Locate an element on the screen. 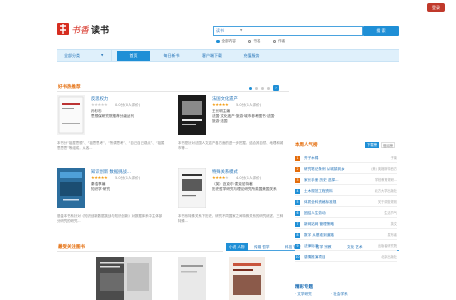  list-item: 10 感情推演项目 北京出版社 is located at coordinates (346, 257).